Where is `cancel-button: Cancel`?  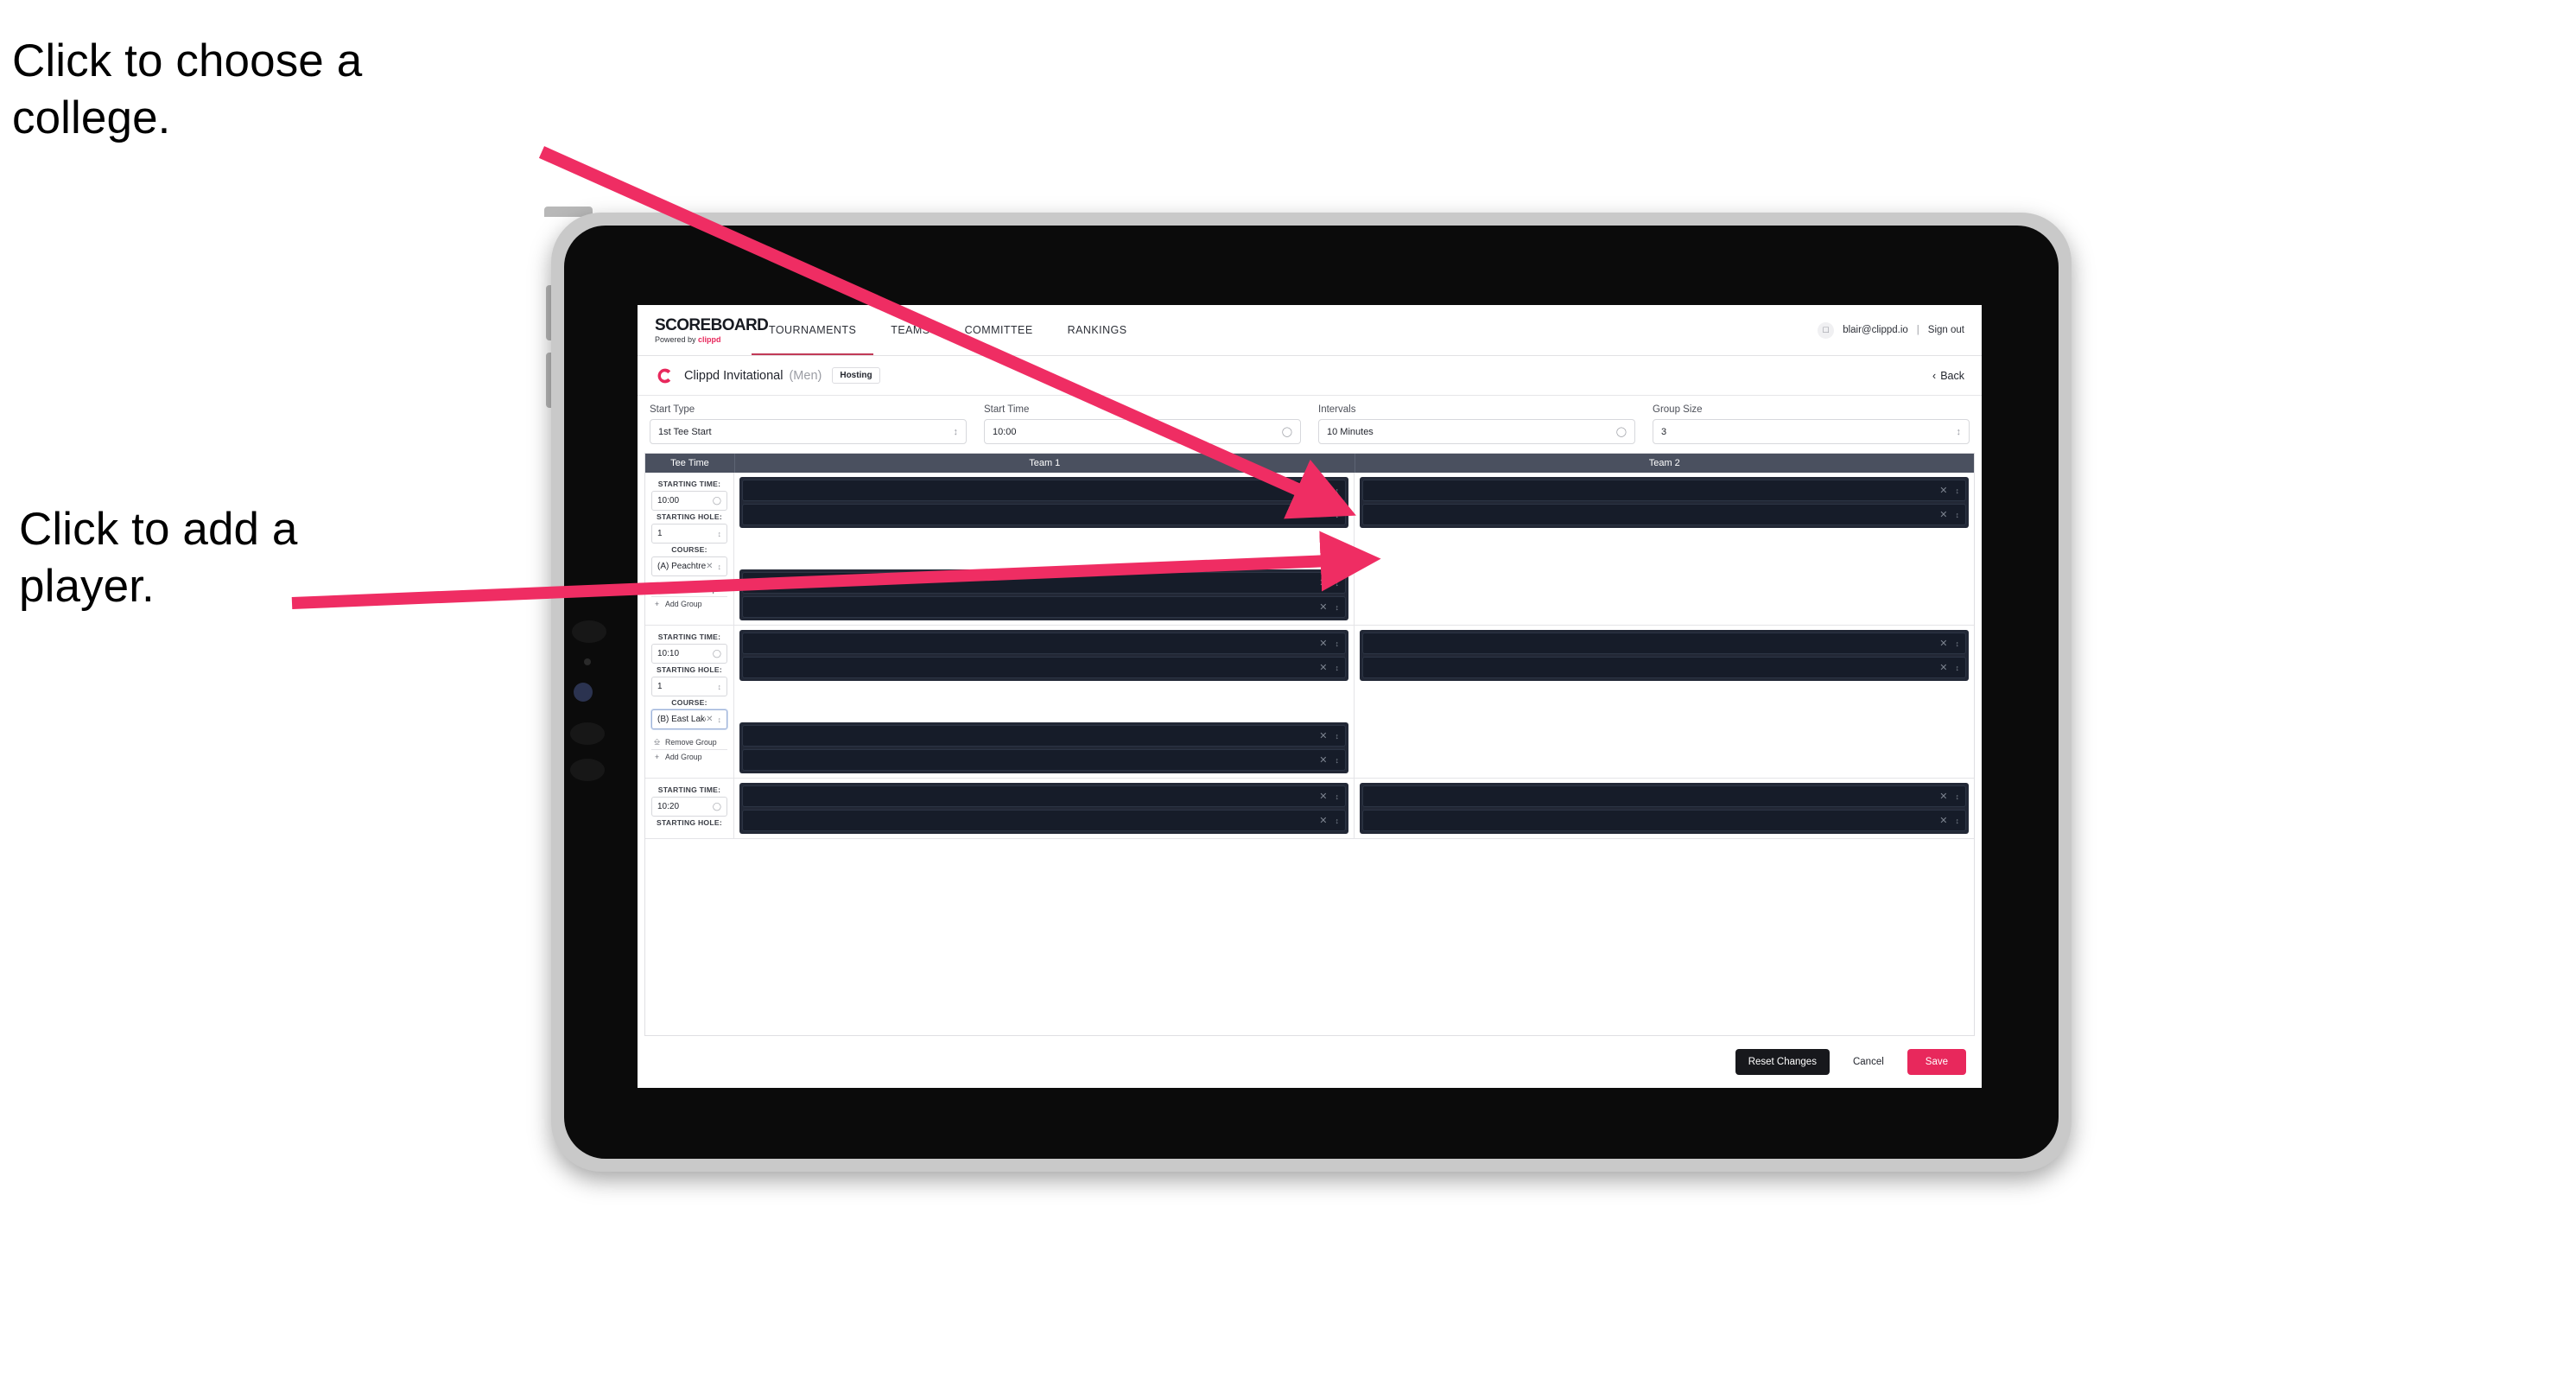
cancel-button: Cancel is located at coordinates (1868, 1062).